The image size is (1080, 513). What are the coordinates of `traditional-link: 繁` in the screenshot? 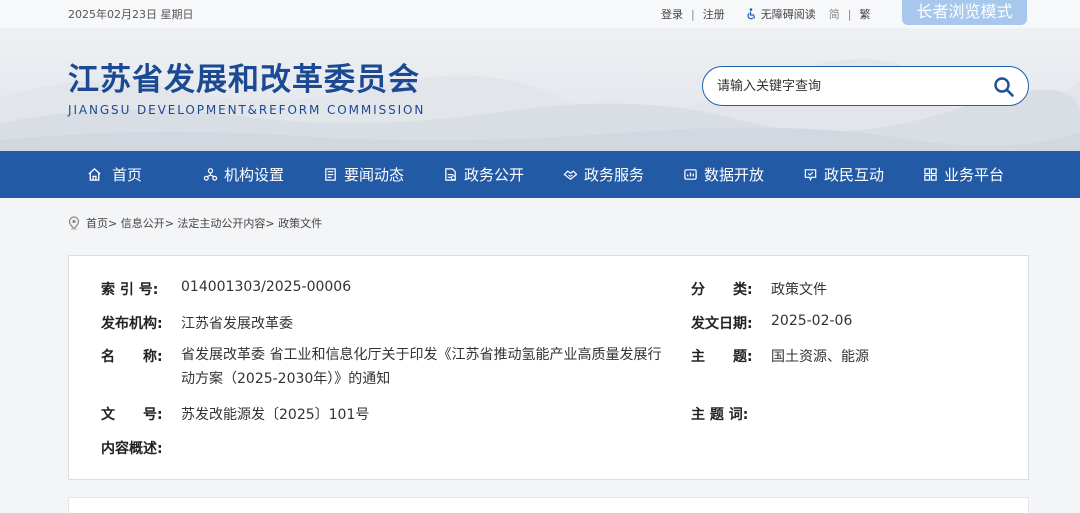 It's located at (864, 14).